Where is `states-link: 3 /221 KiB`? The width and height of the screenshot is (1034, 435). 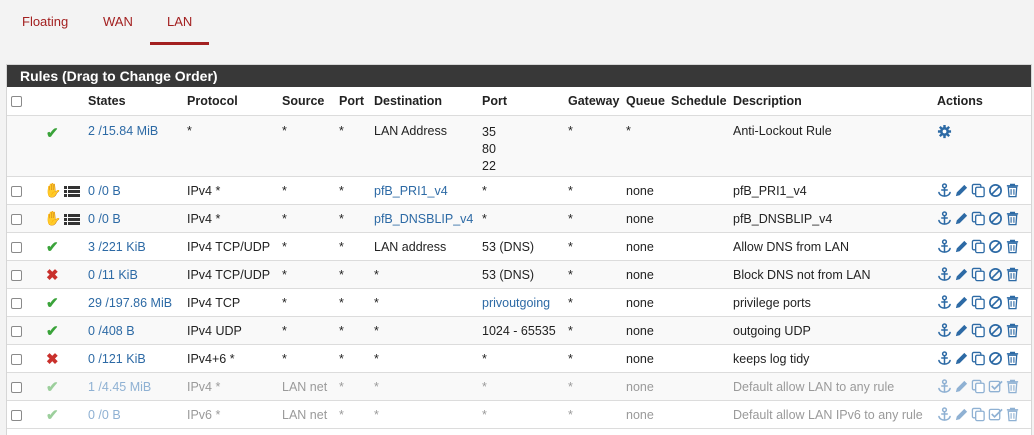
states-link: 3 /221 KiB is located at coordinates (117, 247).